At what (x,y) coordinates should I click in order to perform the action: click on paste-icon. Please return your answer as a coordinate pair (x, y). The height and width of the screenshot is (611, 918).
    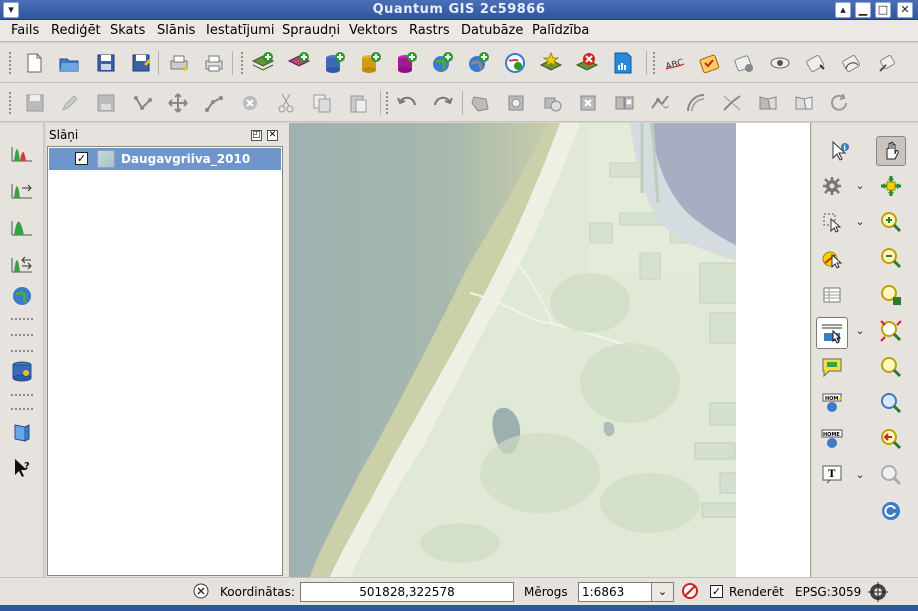
    Looking at the image, I should click on (358, 103).